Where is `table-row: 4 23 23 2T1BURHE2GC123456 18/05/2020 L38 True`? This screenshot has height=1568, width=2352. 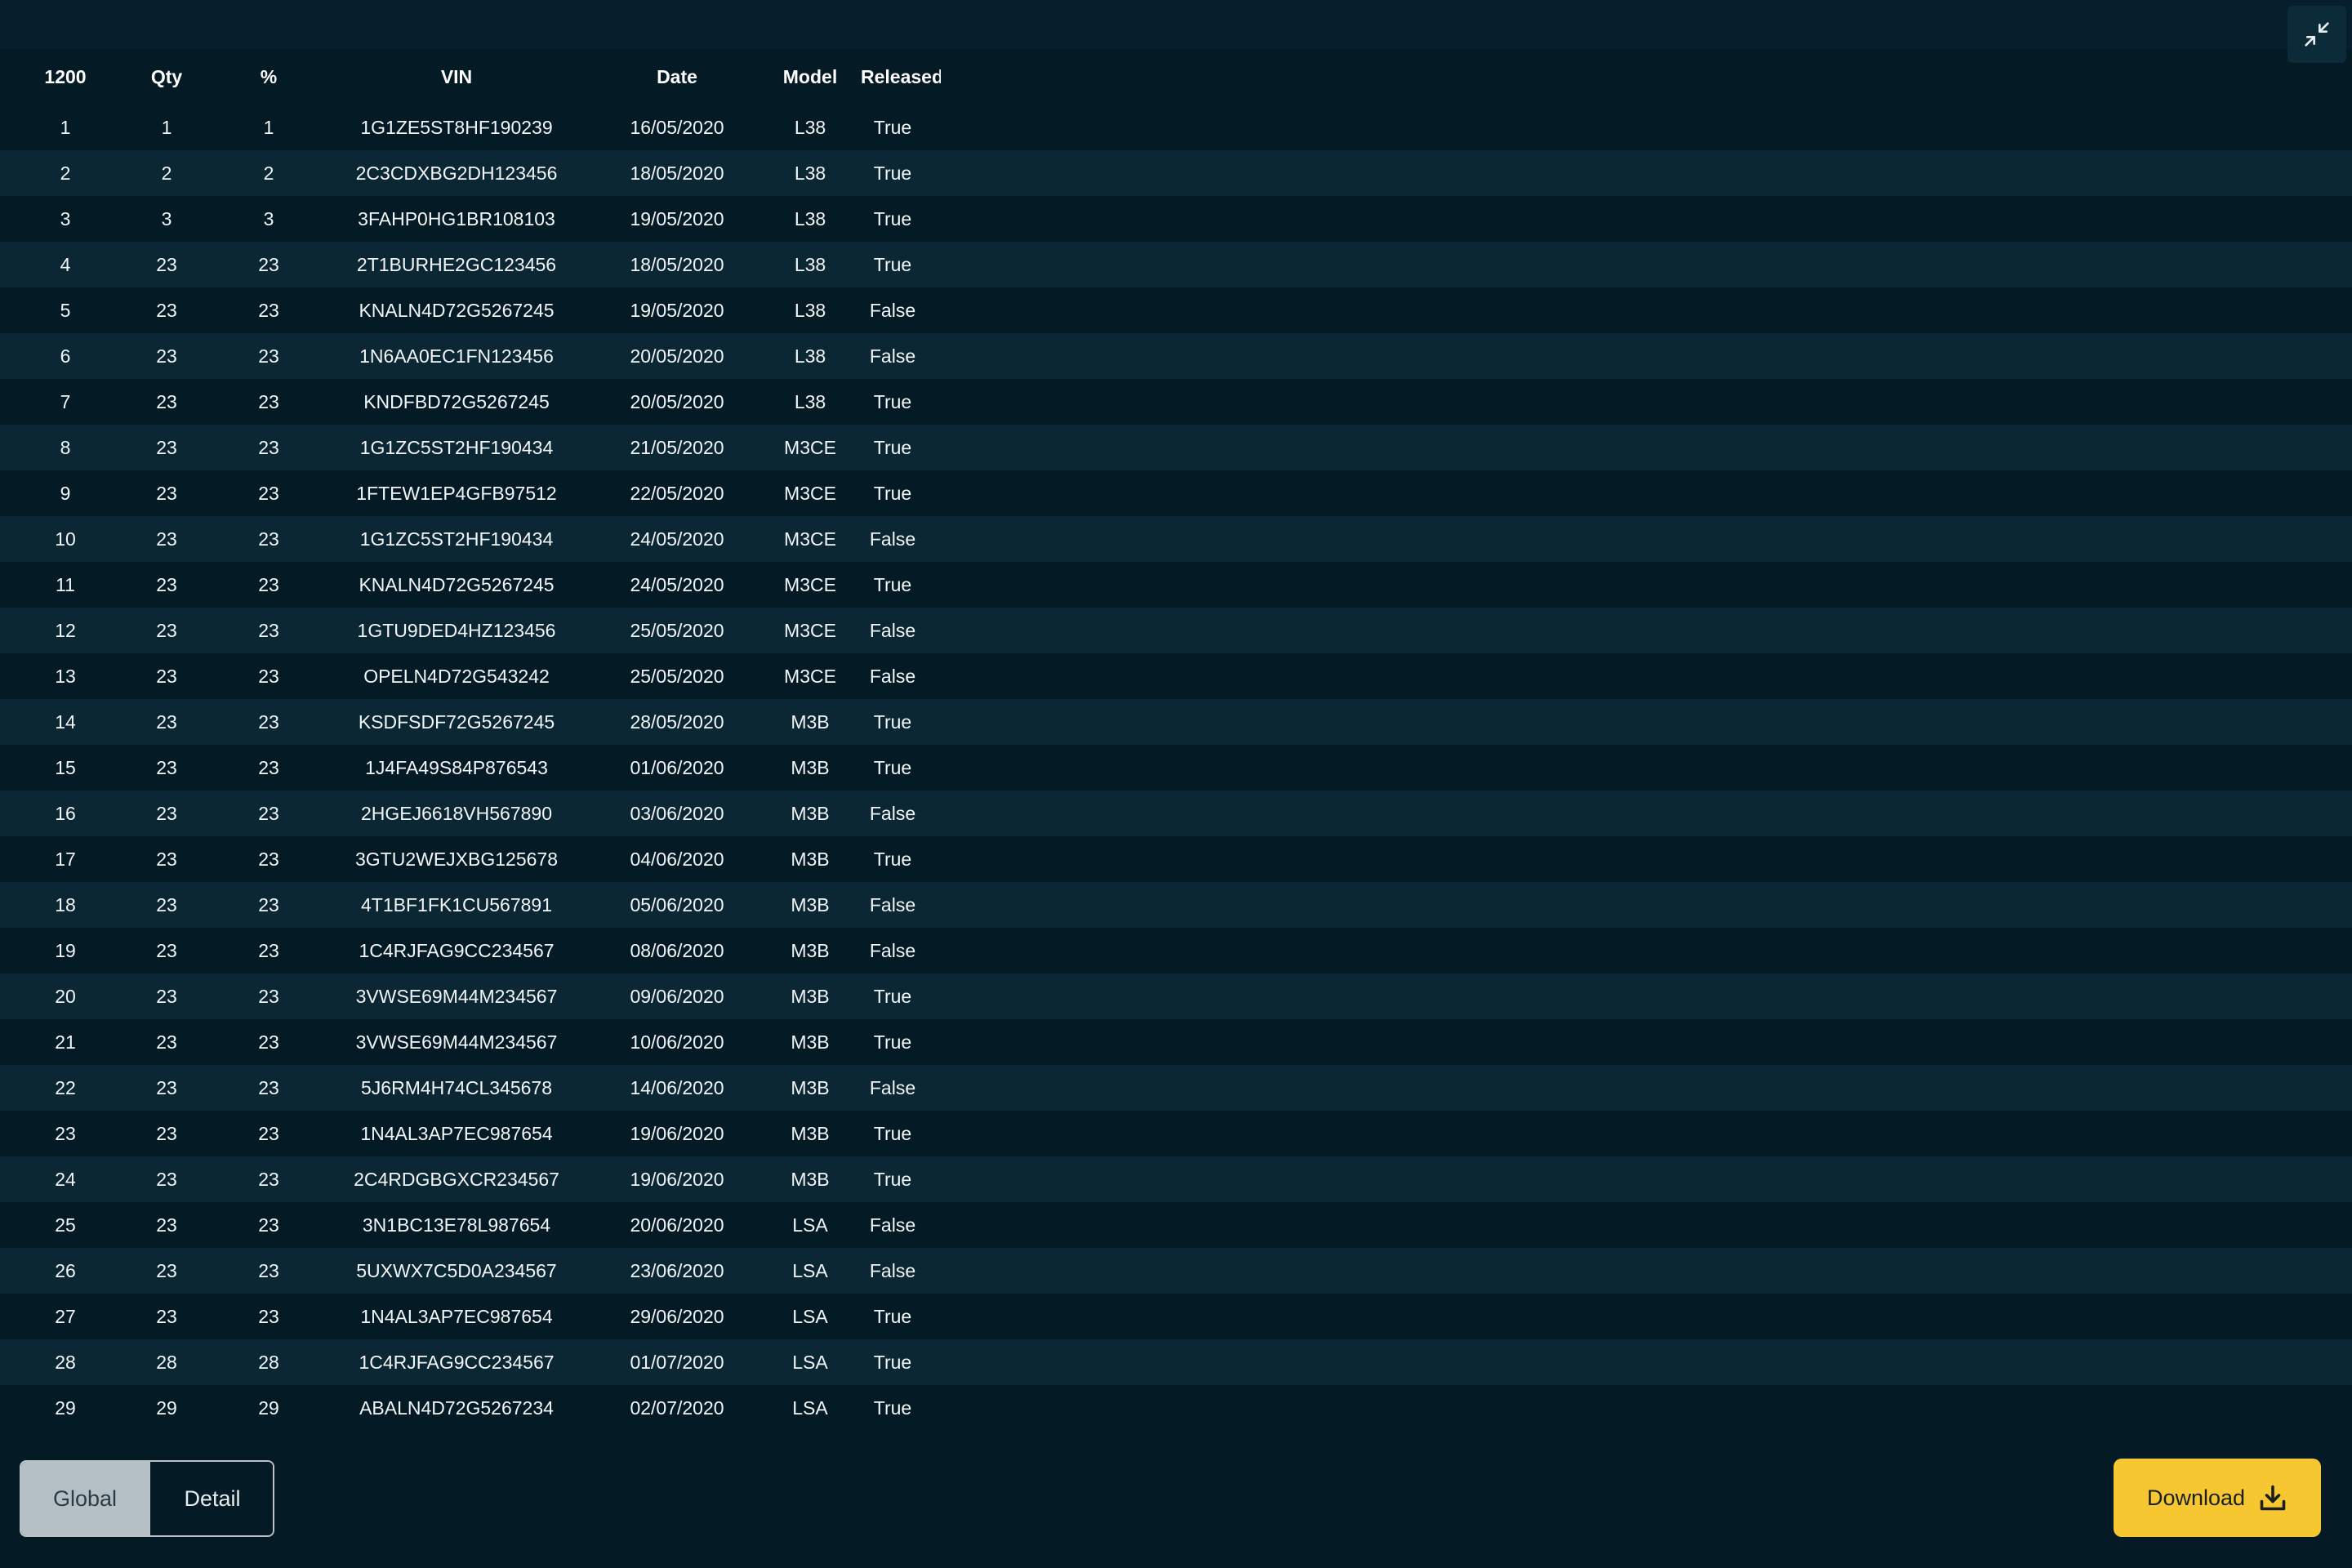 table-row: 4 23 23 2T1BURHE2GC123456 18/05/2020 L38 True is located at coordinates (1176, 264).